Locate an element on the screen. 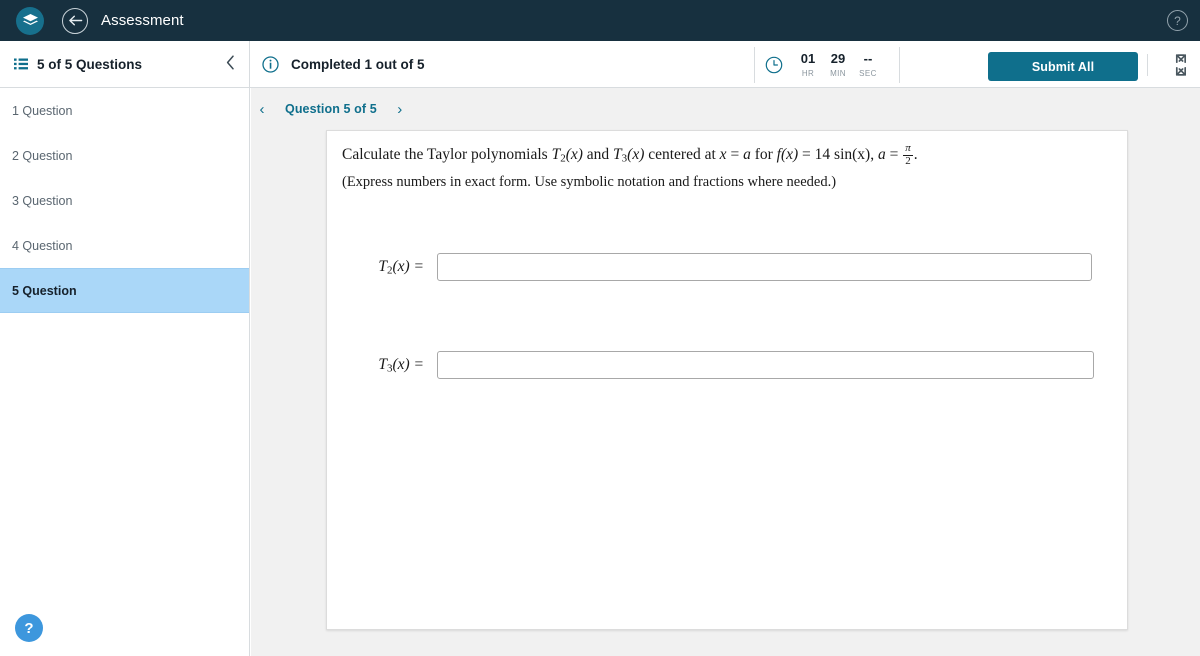 The image size is (1200, 656). sidebar-item-question-1: 1 Question is located at coordinates (124, 110).